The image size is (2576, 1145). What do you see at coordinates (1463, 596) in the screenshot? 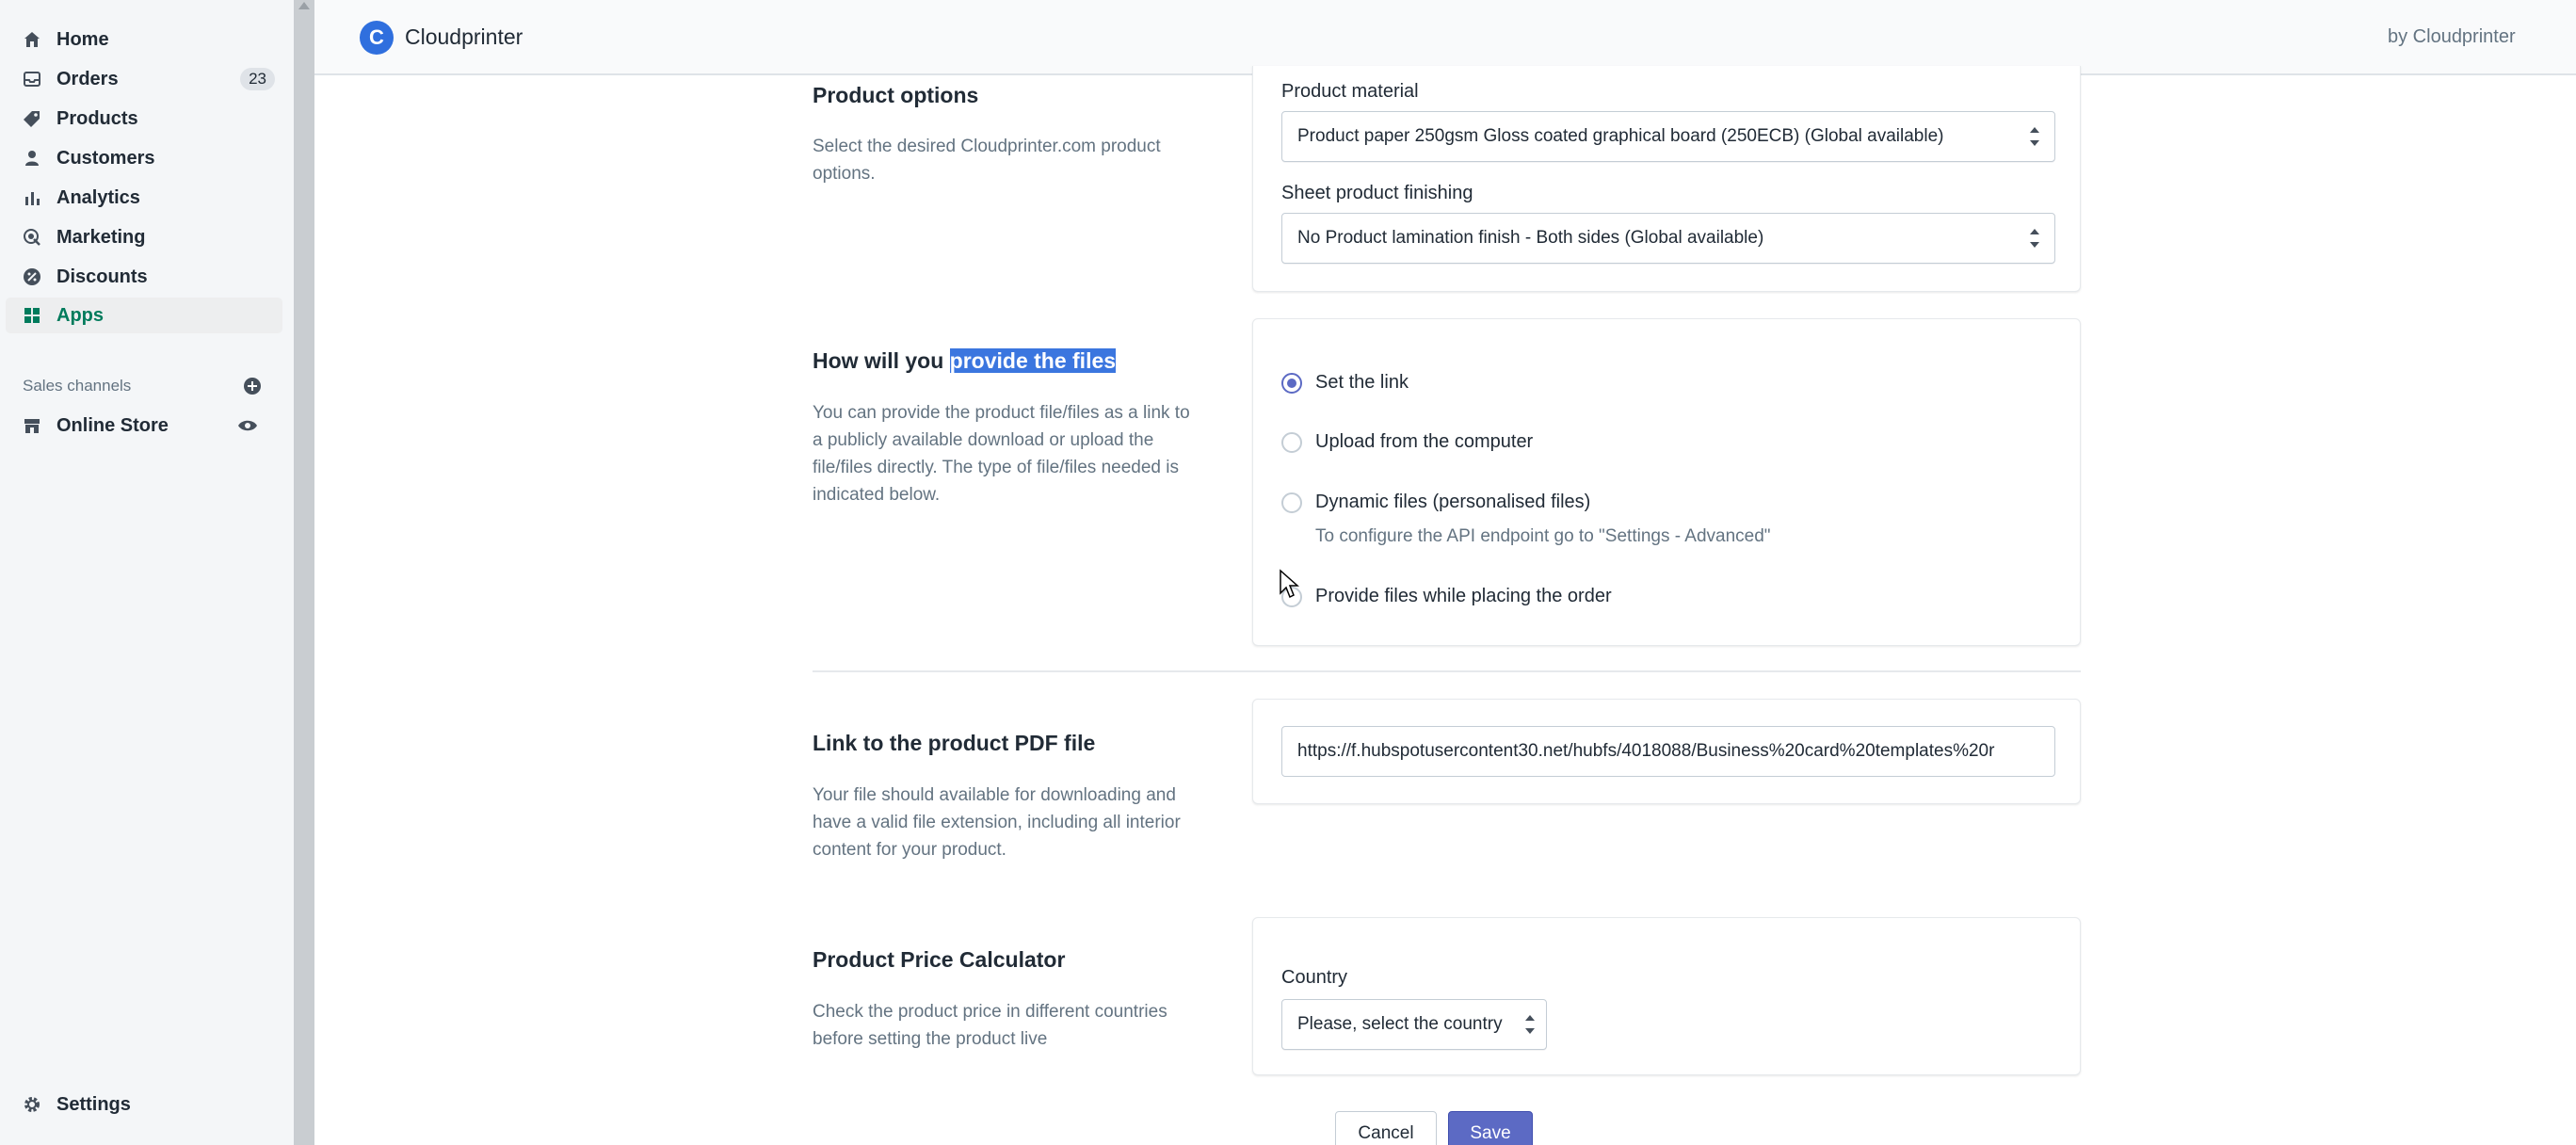
I see `radio-label: Provide files while placing the order` at bounding box center [1463, 596].